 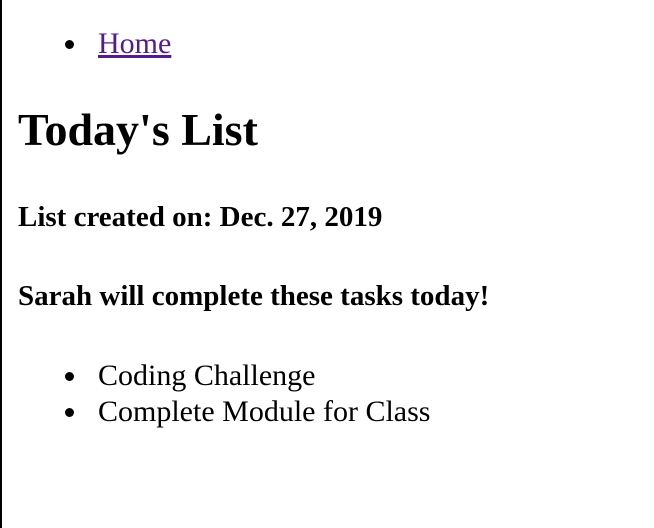 I want to click on nav-item-home: Home, so click(x=94, y=44).